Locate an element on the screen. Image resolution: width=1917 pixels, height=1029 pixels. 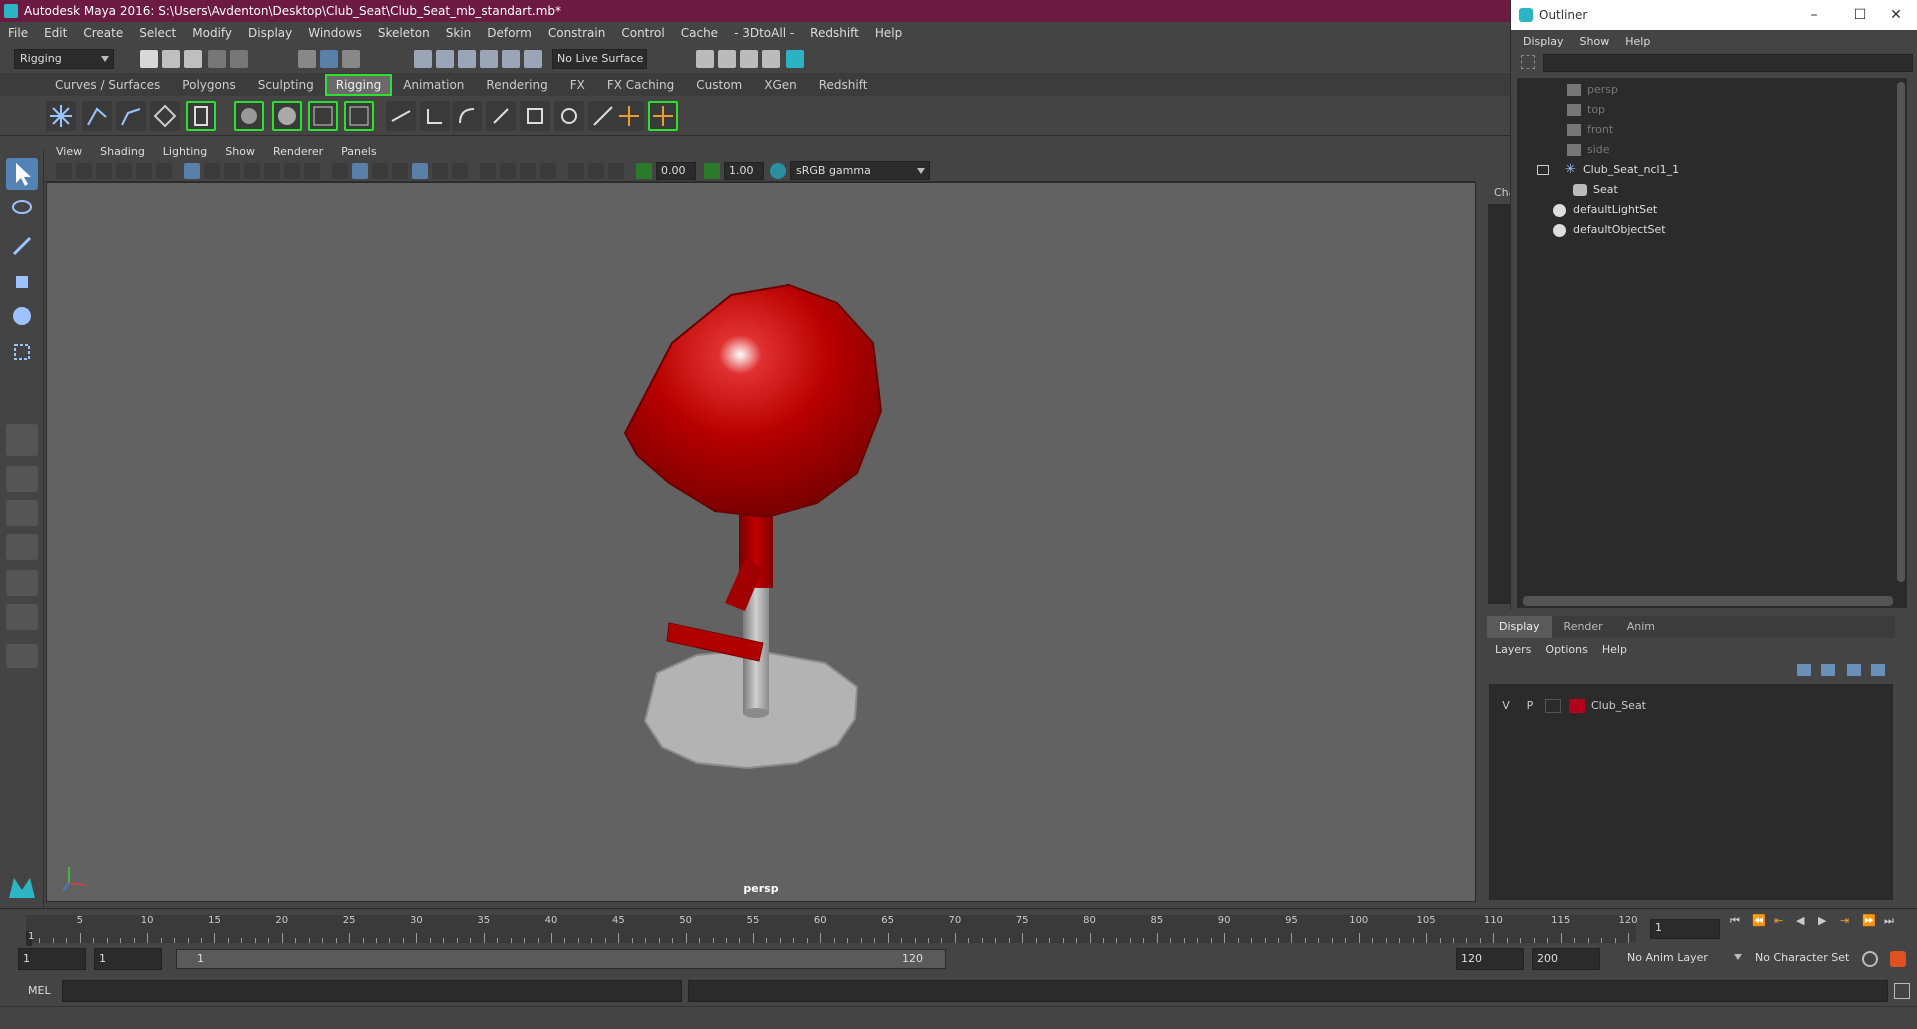
shelf-tab-sculpting: Sculpting is located at coordinates (286, 85).